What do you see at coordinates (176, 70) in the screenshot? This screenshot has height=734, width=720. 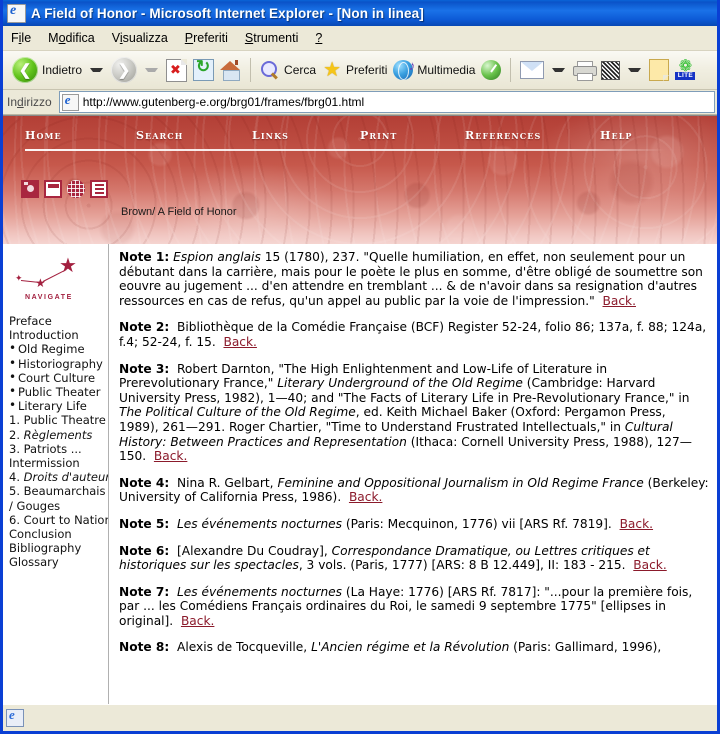 I see `stop-button` at bounding box center [176, 70].